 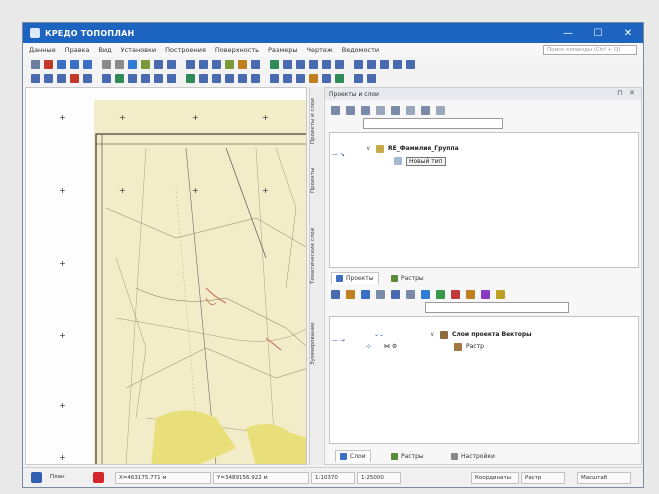 I want to click on menu-surface: Поверхность, so click(x=237, y=50).